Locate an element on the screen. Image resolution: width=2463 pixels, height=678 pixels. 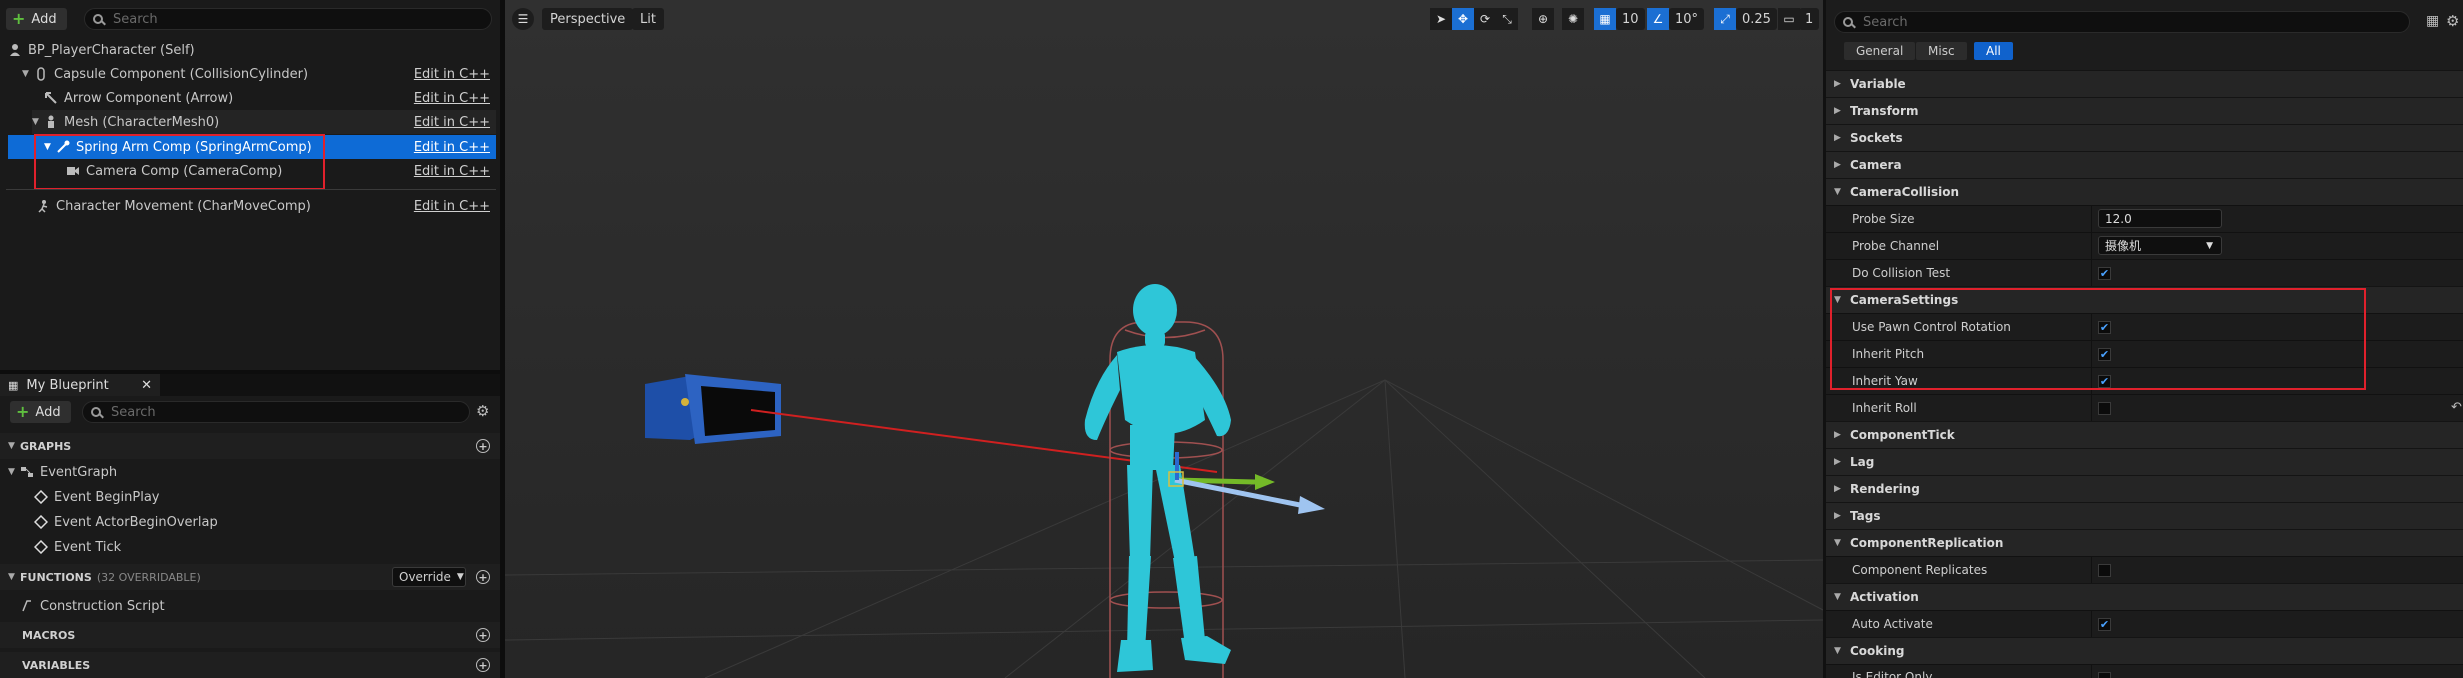
rotation-snap-value: 10° is located at coordinates (1687, 19).